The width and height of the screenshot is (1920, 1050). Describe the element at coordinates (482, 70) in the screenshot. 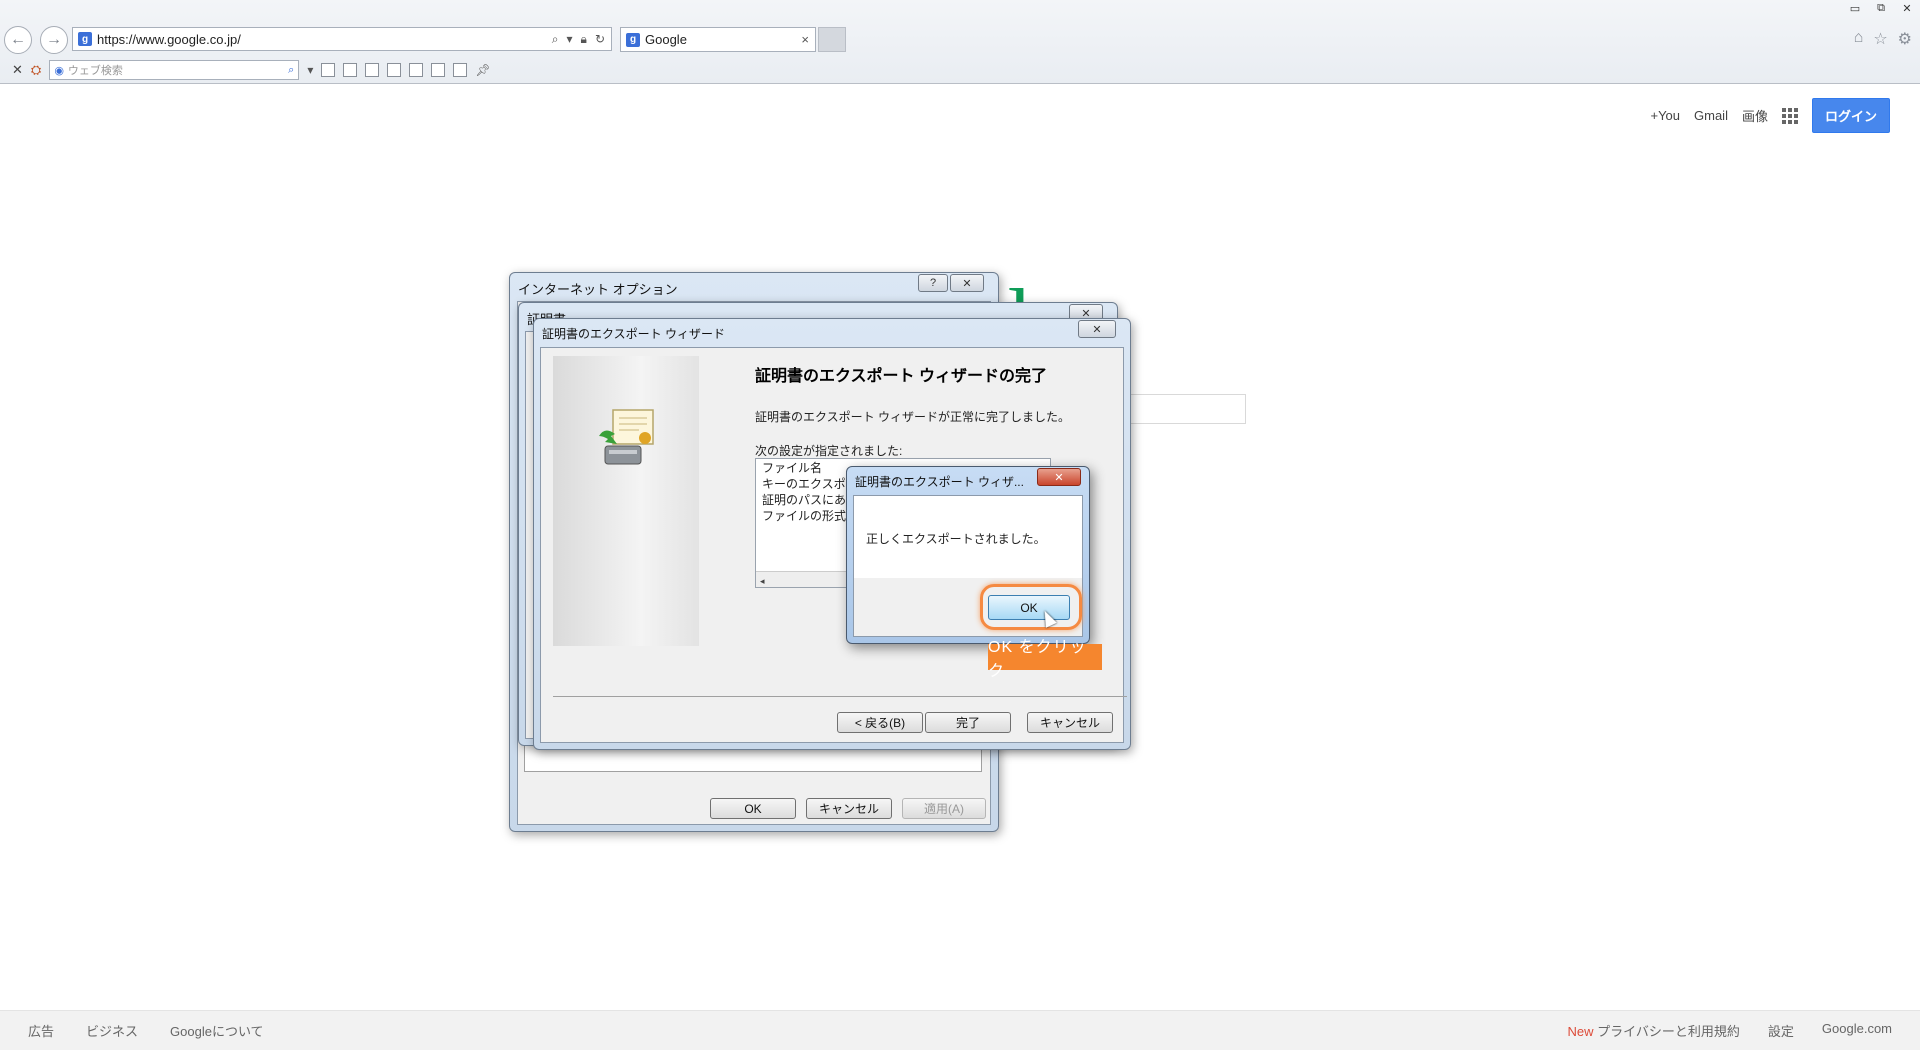

I see `pin-icon: 📌︎` at that location.